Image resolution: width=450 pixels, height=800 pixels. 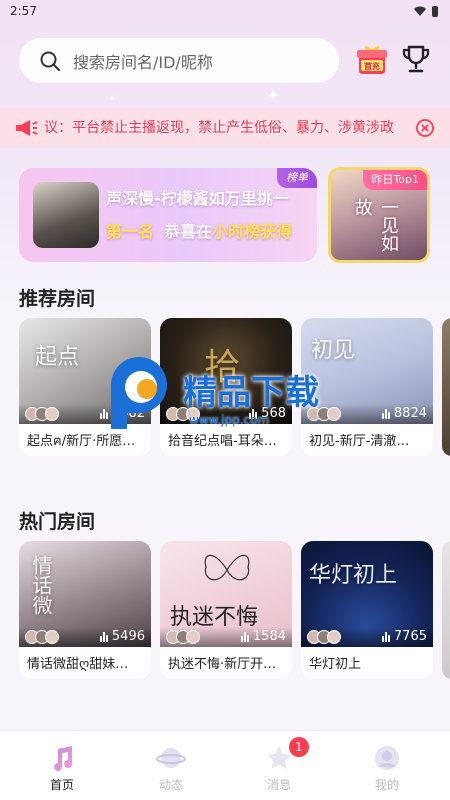 I want to click on room-card: 华灯初上 7765 华灯初上, so click(x=367, y=610).